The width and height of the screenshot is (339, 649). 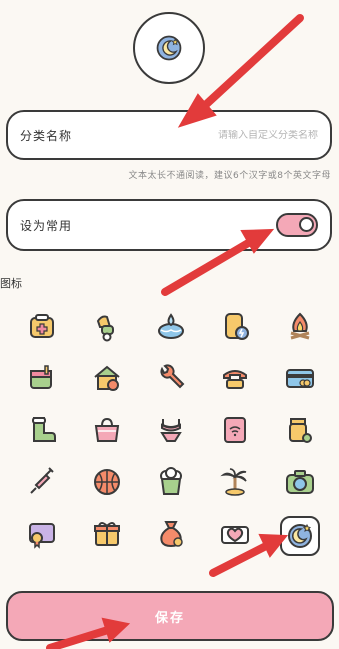 I want to click on heart-card-icon, so click(x=235, y=534).